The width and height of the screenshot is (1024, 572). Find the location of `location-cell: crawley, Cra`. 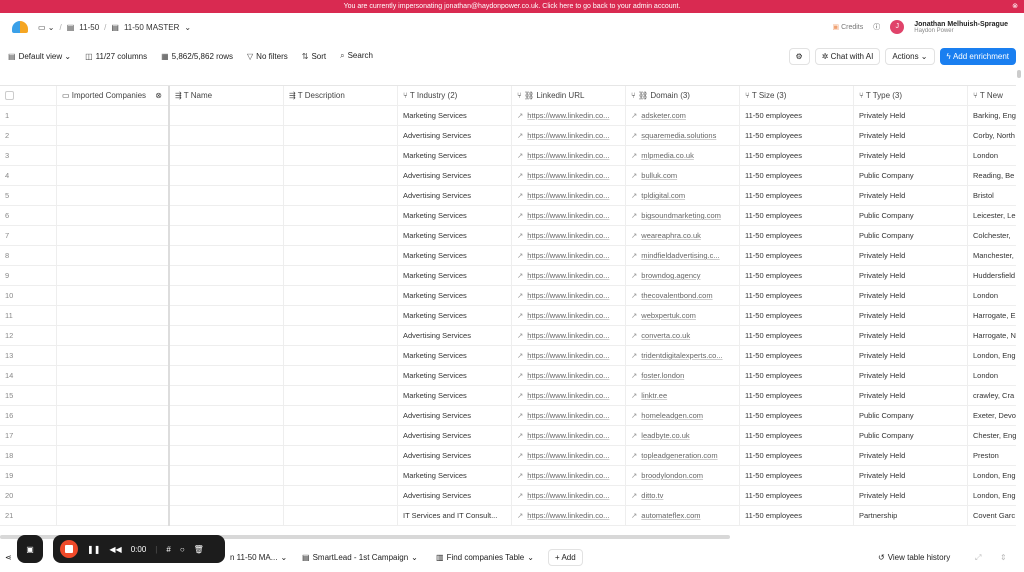

location-cell: crawley, Cra is located at coordinates (992, 396).